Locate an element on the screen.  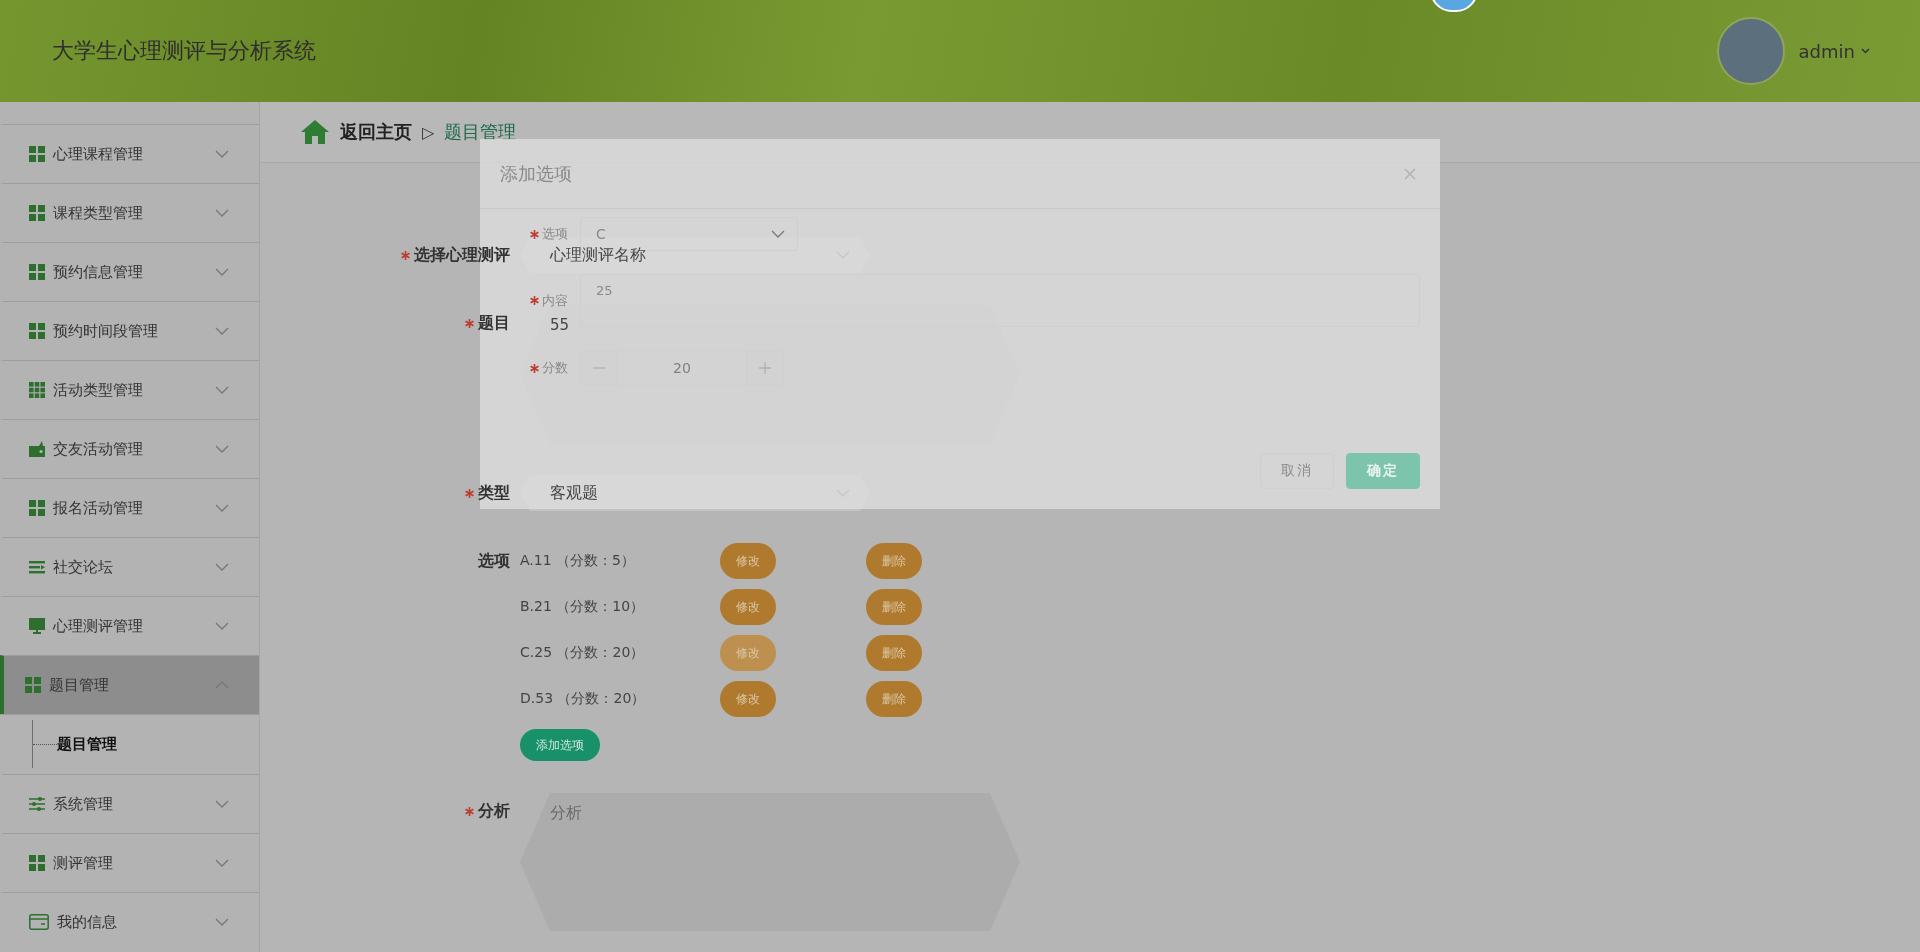
sidebar-label: 系统管理 is located at coordinates (83, 804).